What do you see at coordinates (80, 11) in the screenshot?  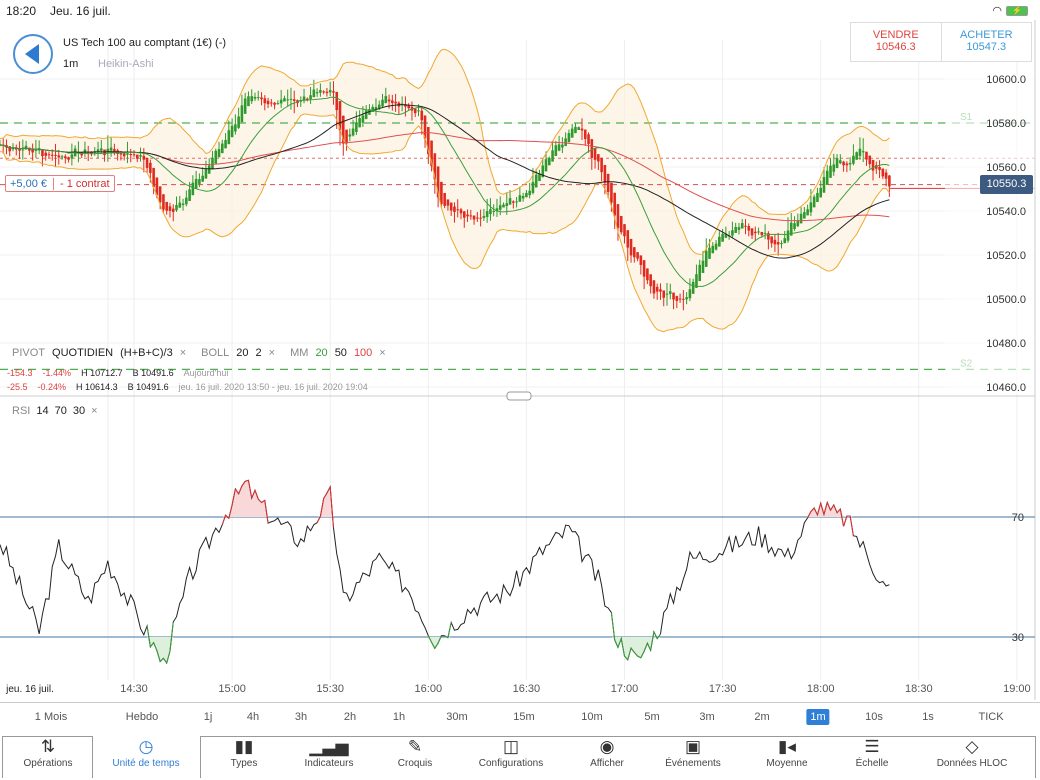 I see `date: Jeu. 16 juil.` at bounding box center [80, 11].